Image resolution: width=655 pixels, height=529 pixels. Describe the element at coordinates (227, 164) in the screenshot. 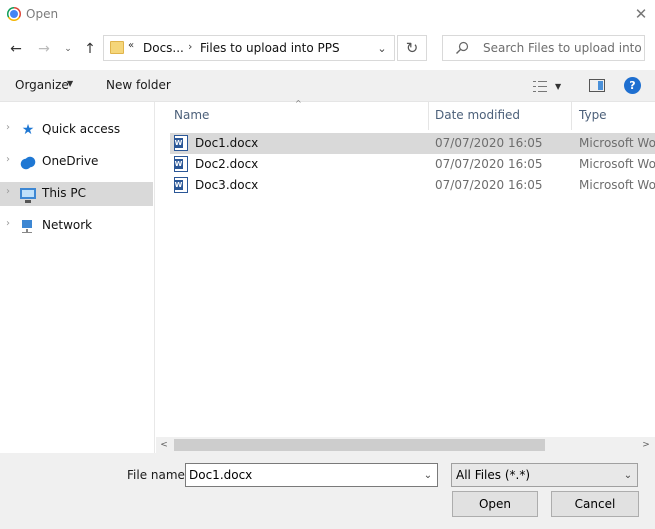

I see `file-name: Doc2.docx` at that location.